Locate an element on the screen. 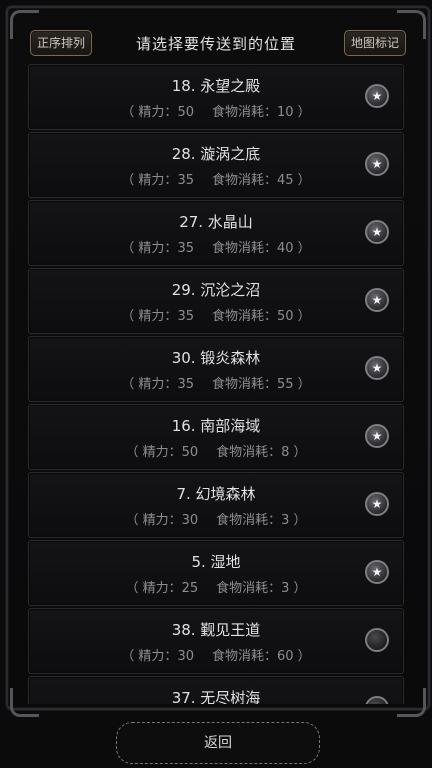 This screenshot has width=432, height=768. location-row: 18. 永望之殿 （ 精力：50 食物消耗：10 ） ★ is located at coordinates (216, 97).